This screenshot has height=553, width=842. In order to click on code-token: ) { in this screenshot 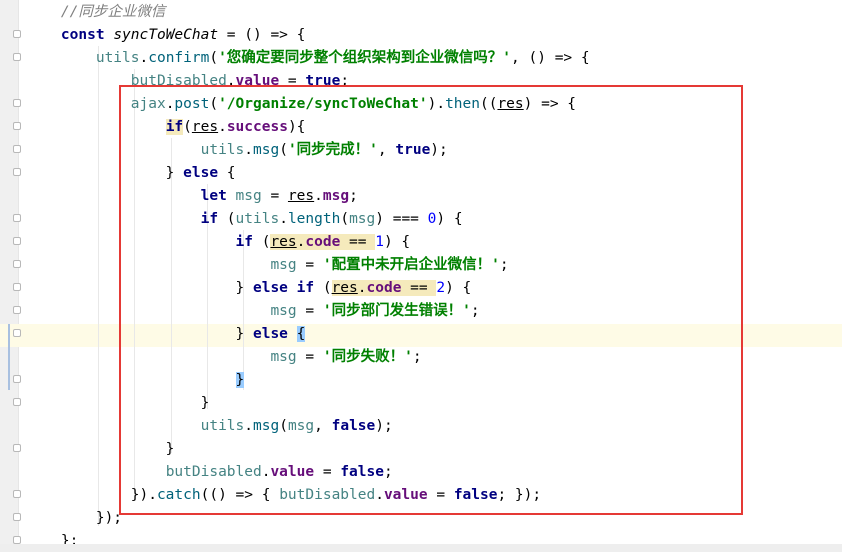, I will do `click(449, 219)`.